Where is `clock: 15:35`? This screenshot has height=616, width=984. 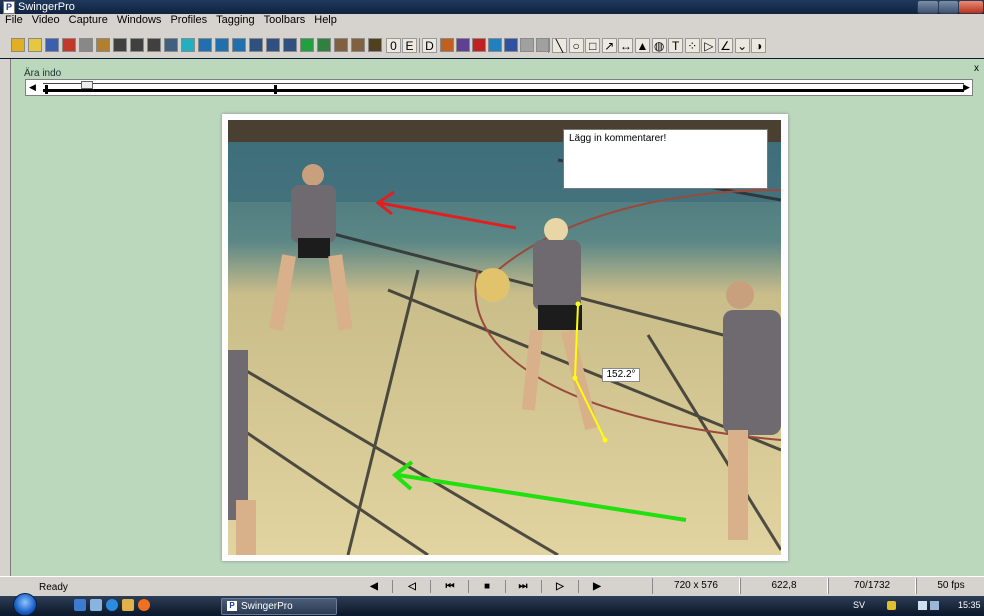
clock: 15:35 is located at coordinates (969, 605).